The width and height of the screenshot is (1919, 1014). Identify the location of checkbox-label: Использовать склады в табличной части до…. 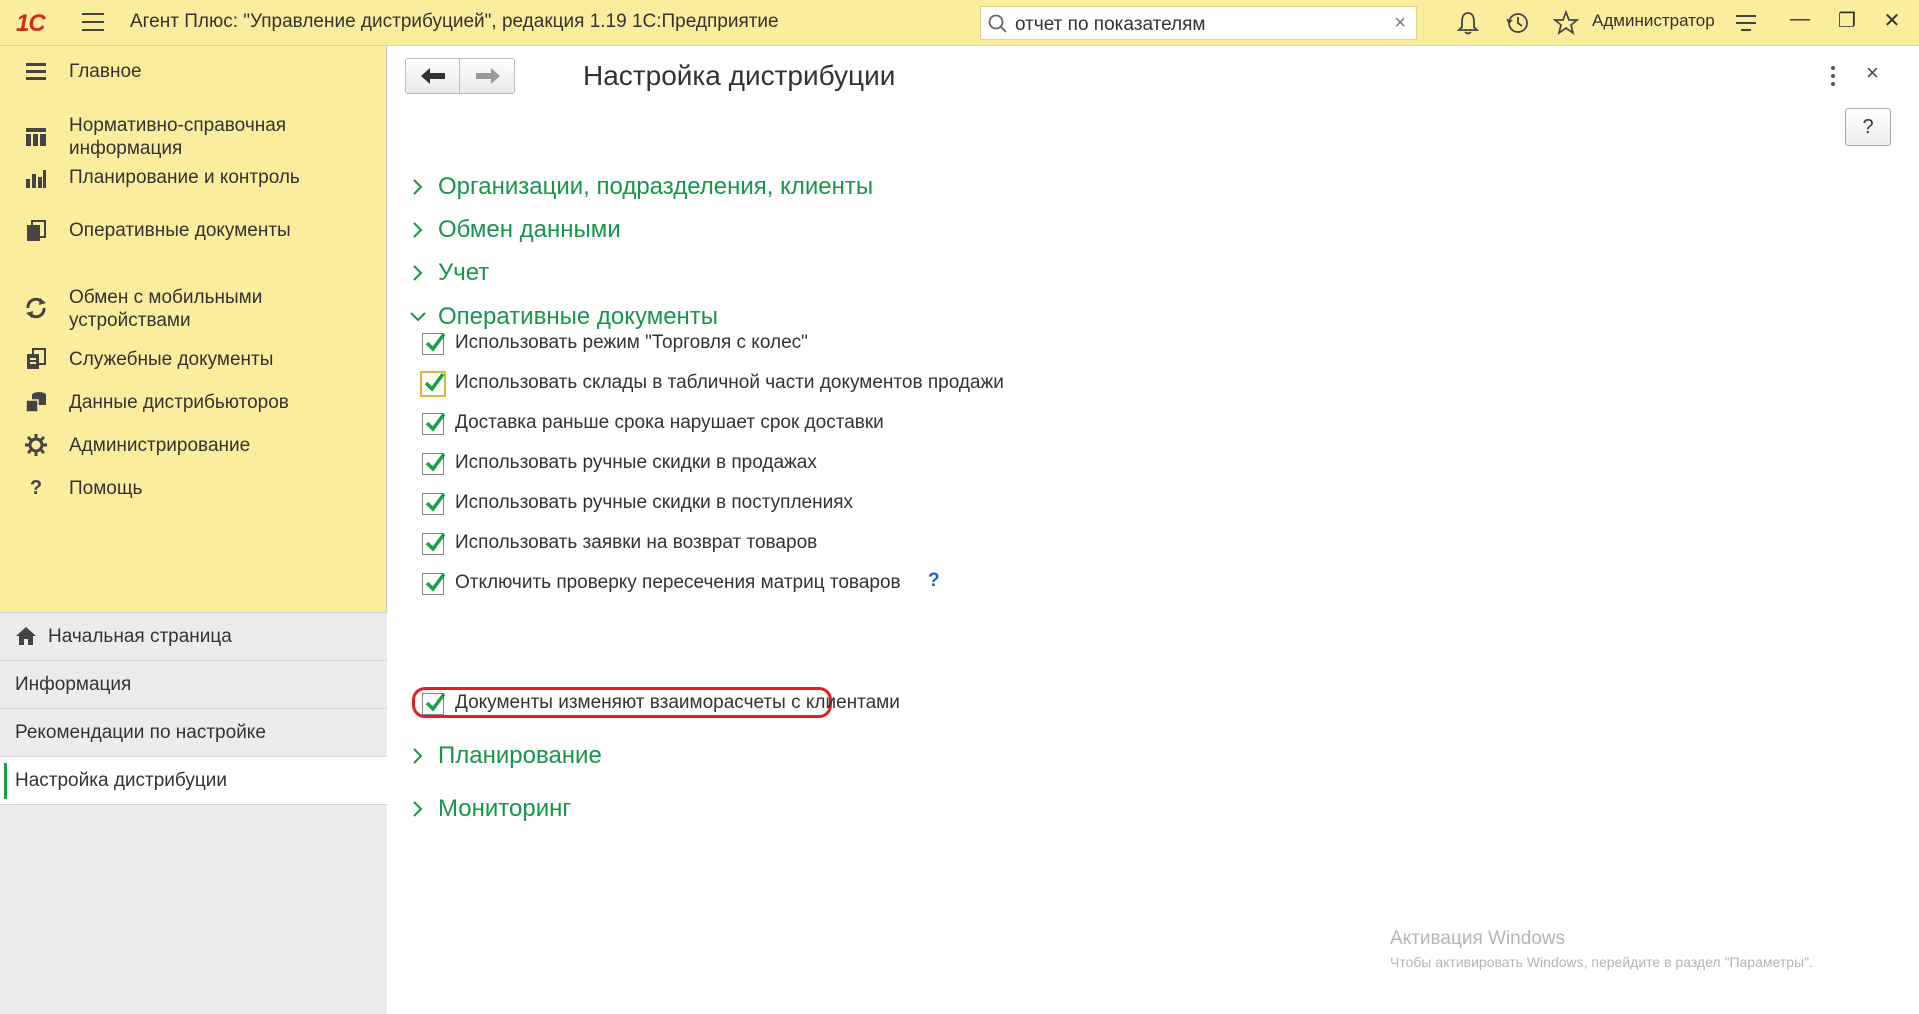
(729, 382).